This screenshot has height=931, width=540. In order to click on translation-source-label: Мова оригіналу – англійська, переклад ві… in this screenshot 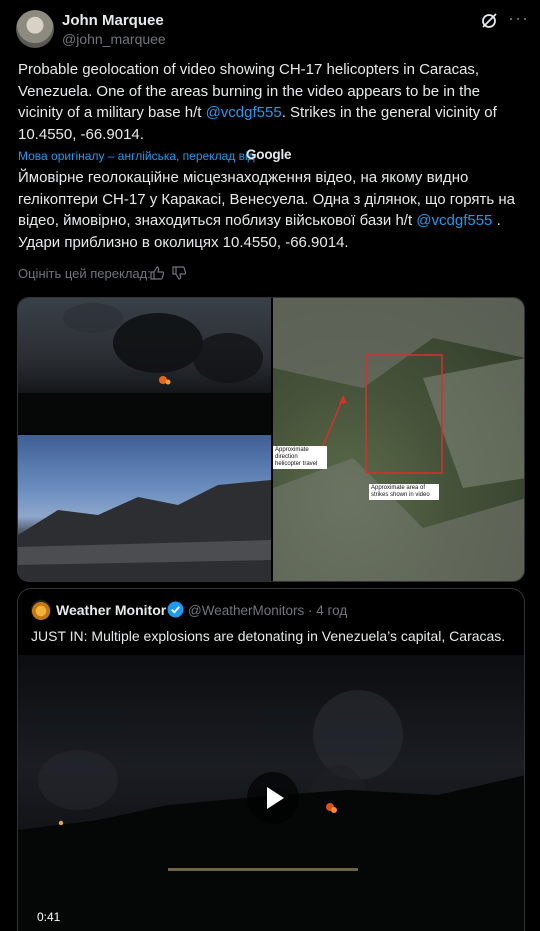, I will do `click(136, 156)`.